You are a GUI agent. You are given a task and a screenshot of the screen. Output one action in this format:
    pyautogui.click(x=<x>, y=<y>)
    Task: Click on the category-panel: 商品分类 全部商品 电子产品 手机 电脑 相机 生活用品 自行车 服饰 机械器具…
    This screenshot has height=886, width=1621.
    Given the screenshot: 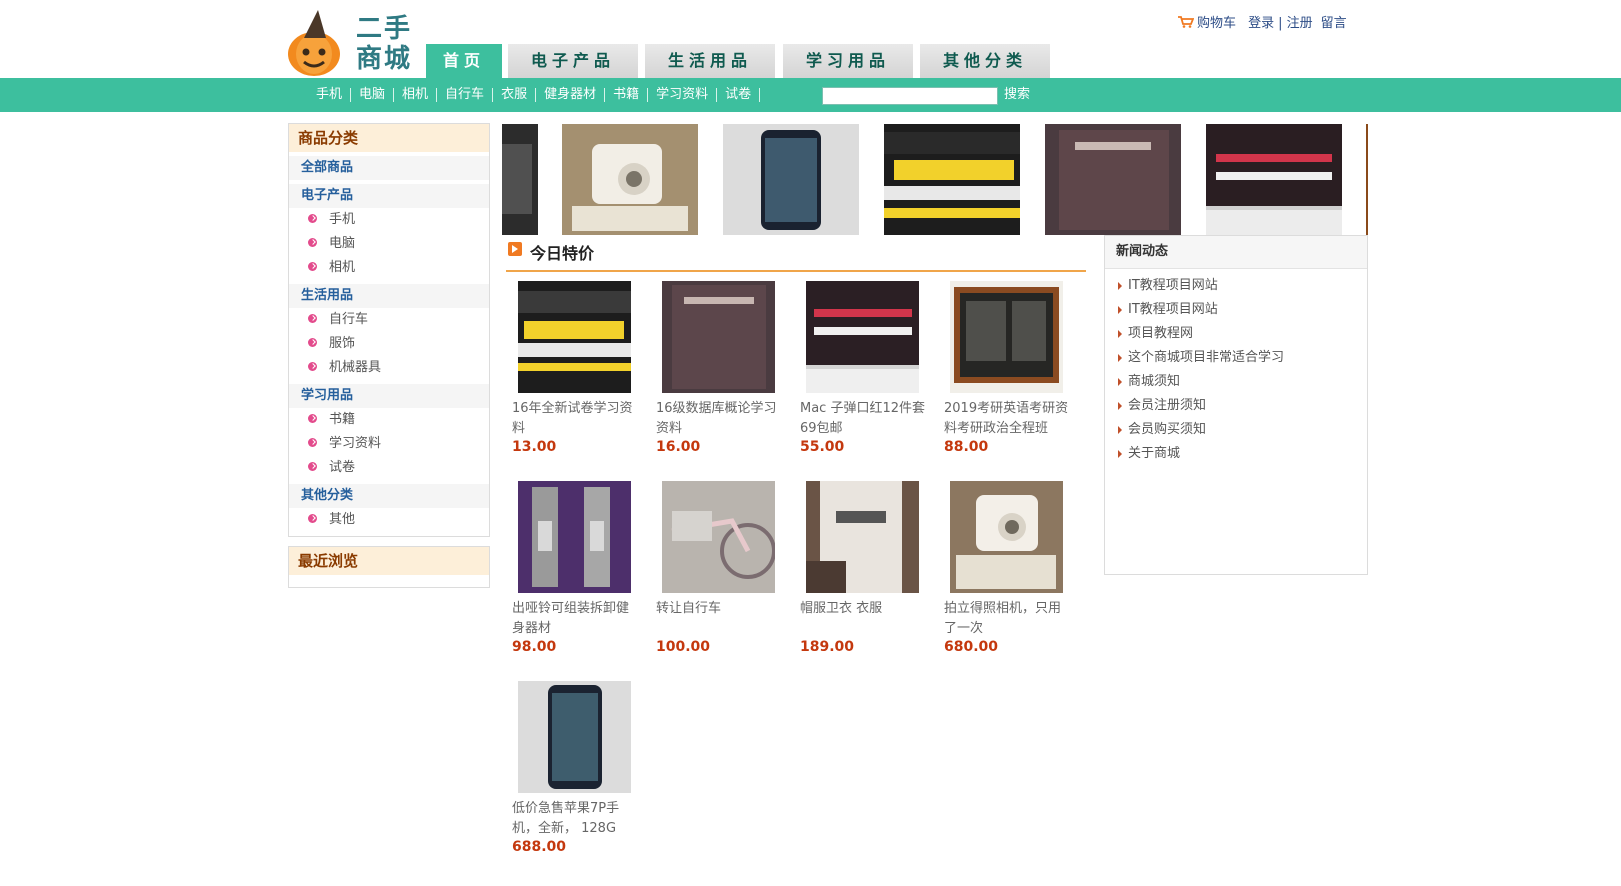 What is the action you would take?
    pyautogui.click(x=389, y=330)
    